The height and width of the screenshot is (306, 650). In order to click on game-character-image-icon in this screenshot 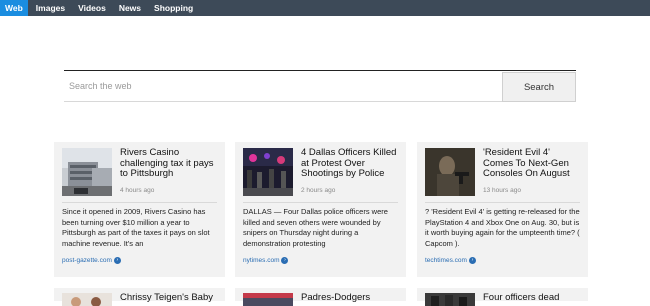, I will do `click(450, 172)`.